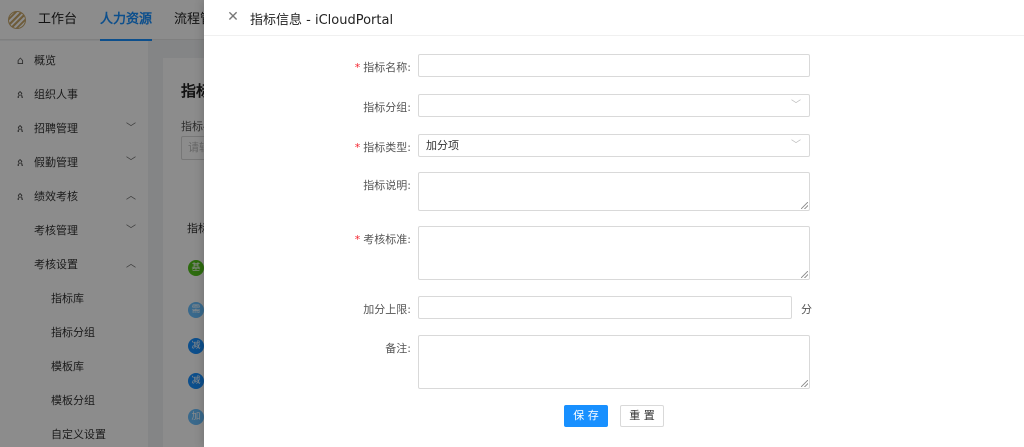 This screenshot has height=447, width=1024. I want to click on field-label-text: 指标分组:, so click(387, 107).